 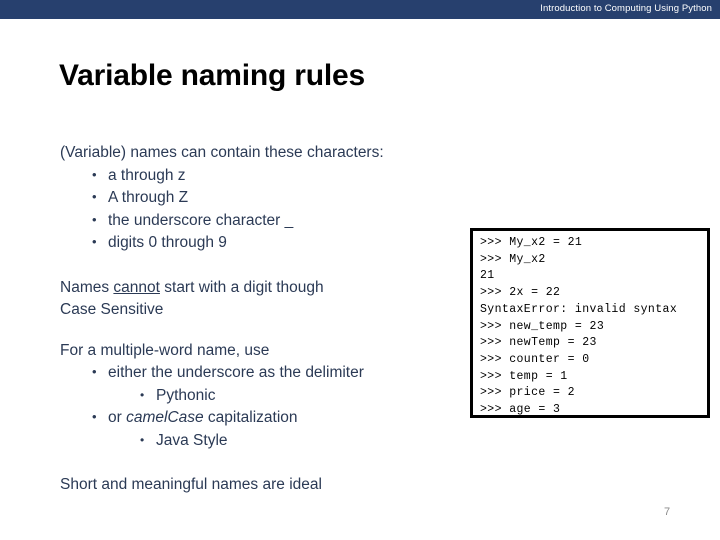 I want to click on list-item: the underscore character _, so click(x=260, y=221).